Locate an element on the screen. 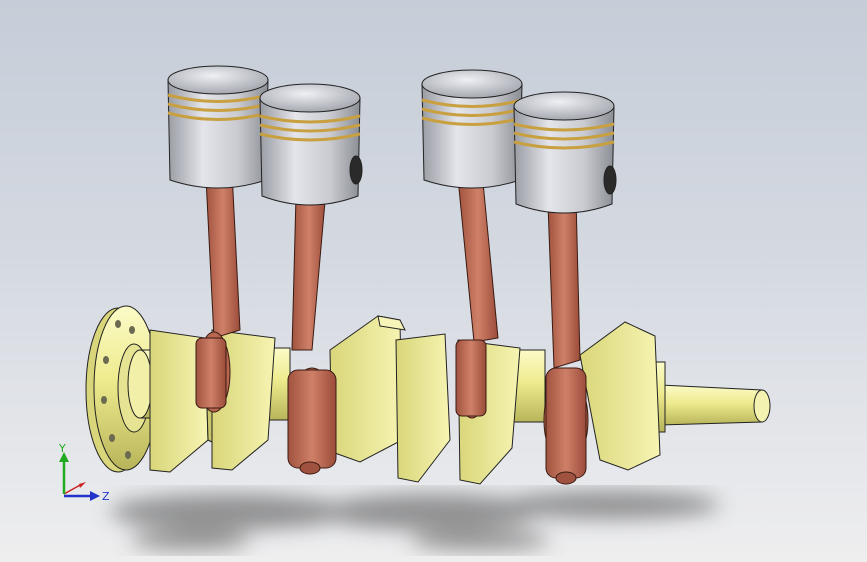 The width and height of the screenshot is (867, 562). reference-triad: Y Z is located at coordinates (84, 472).